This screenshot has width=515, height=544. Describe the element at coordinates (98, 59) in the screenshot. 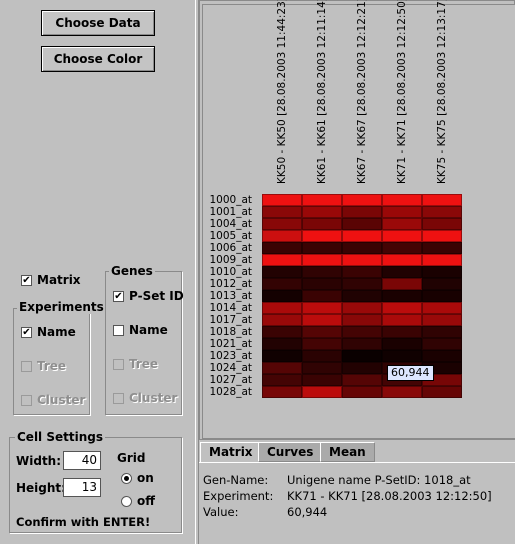

I see `choose-color-button: Choose Color` at that location.